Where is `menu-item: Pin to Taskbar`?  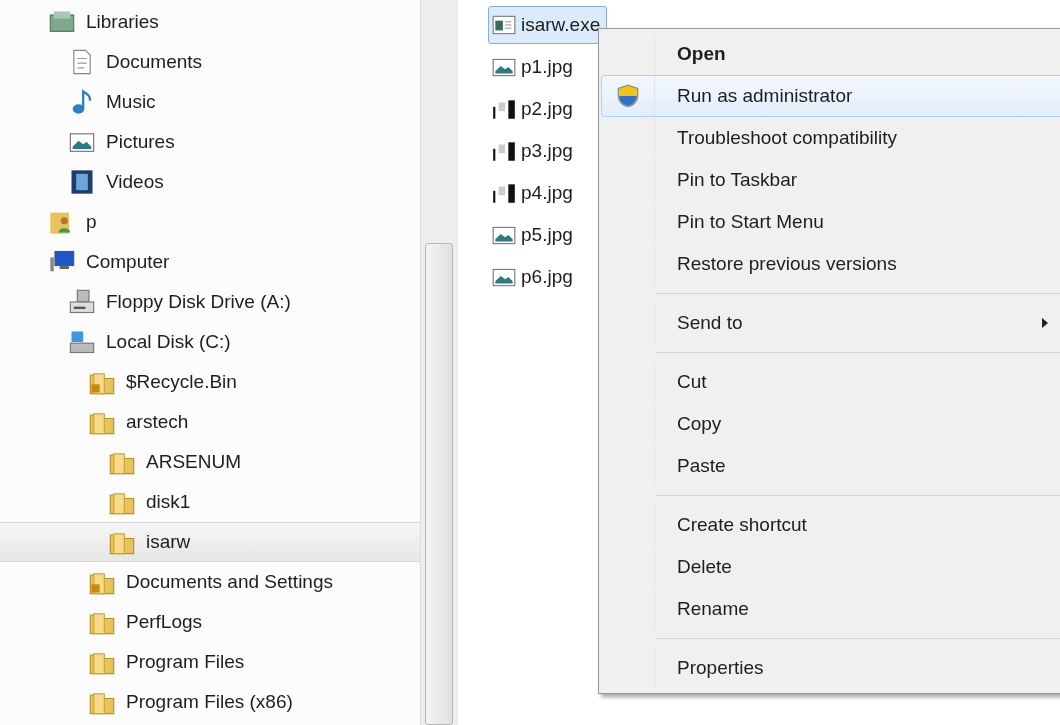
menu-item: Pin to Taskbar is located at coordinates (830, 180).